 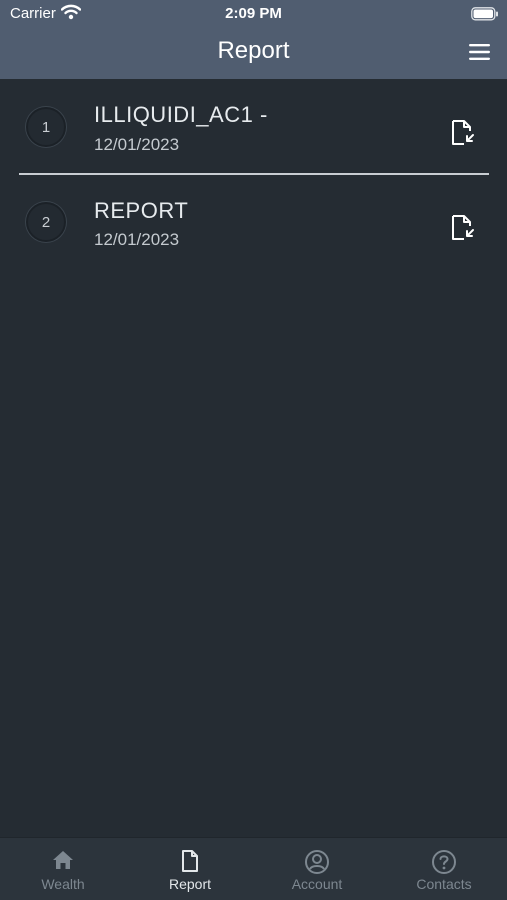 I want to click on status-time: 2:09 PM, so click(x=253, y=13).